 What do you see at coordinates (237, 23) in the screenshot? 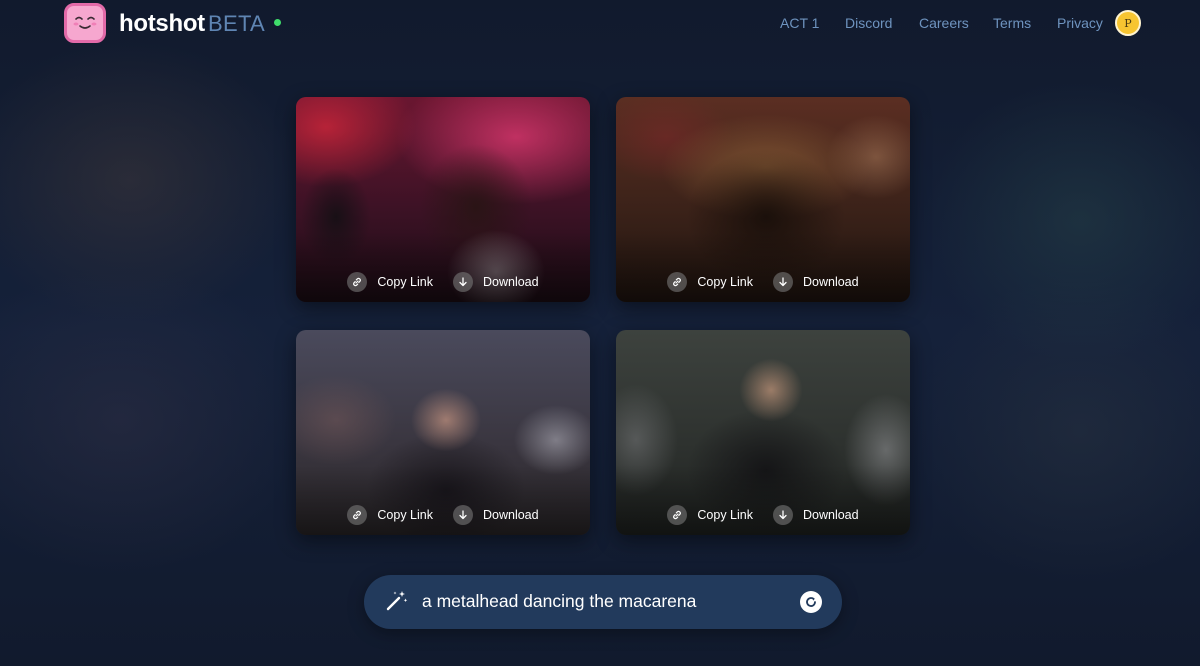
I see `beta-label: BETA` at bounding box center [237, 23].